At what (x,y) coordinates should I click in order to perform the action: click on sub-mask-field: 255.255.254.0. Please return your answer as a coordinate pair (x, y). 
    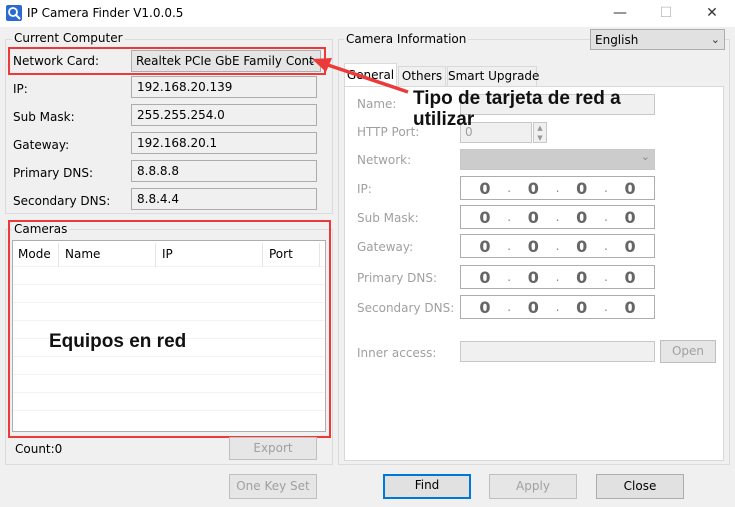
    Looking at the image, I should click on (224, 115).